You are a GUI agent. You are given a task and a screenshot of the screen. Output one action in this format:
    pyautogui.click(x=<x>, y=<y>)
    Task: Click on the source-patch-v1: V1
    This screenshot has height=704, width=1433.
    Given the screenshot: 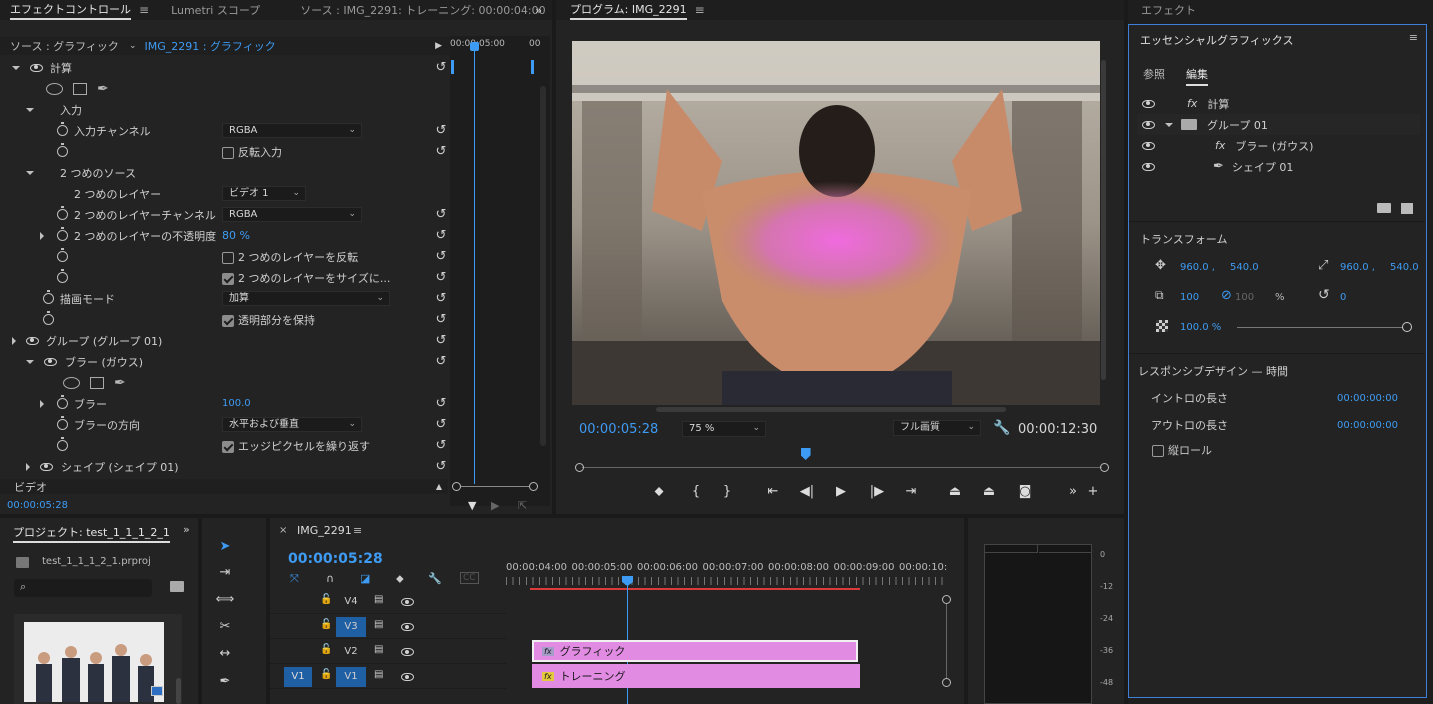 What is the action you would take?
    pyautogui.click(x=298, y=677)
    